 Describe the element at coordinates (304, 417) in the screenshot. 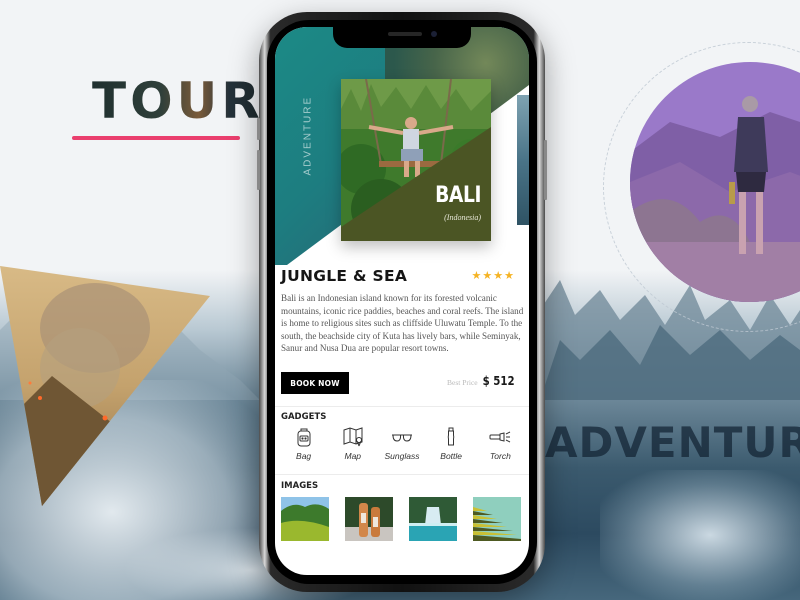

I see `gadgets-heading: GADGETS` at that location.